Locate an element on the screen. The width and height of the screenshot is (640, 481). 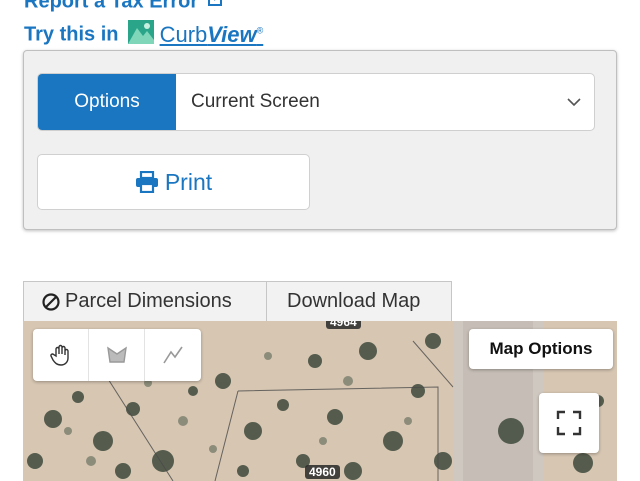
chevron-down-icon is located at coordinates (574, 104).